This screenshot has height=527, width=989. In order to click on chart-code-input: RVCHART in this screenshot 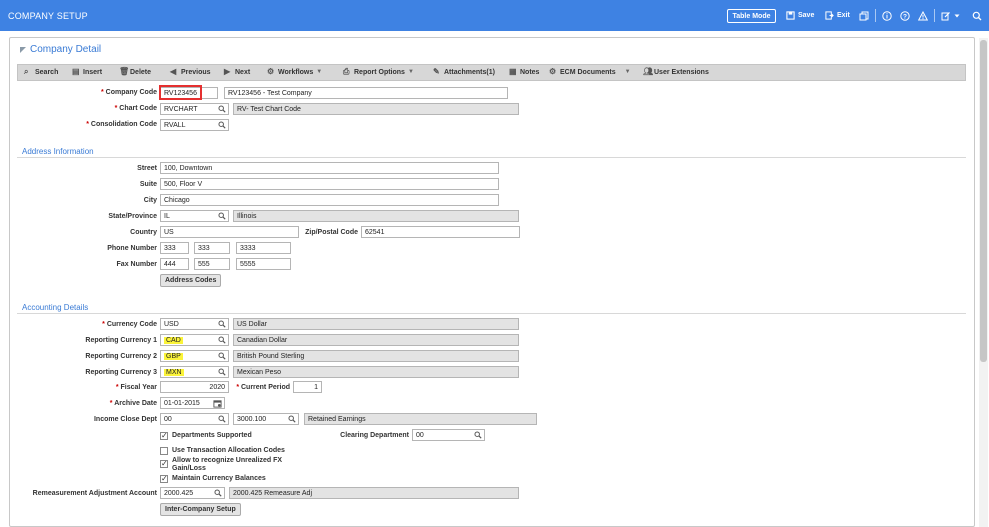, I will do `click(194, 109)`.